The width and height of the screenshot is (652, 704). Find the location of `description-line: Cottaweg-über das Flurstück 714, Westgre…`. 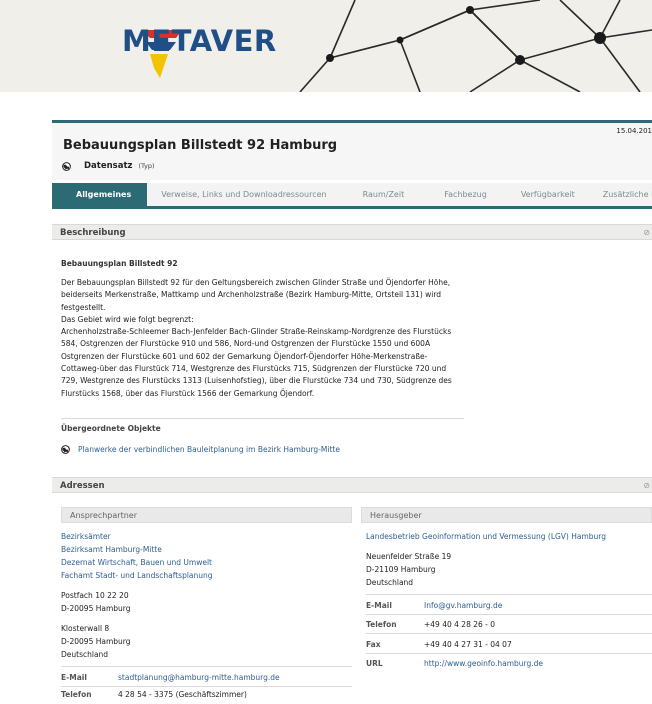

description-line: Cottaweg-über das Flurstück 714, Westgre… is located at coordinates (254, 369).